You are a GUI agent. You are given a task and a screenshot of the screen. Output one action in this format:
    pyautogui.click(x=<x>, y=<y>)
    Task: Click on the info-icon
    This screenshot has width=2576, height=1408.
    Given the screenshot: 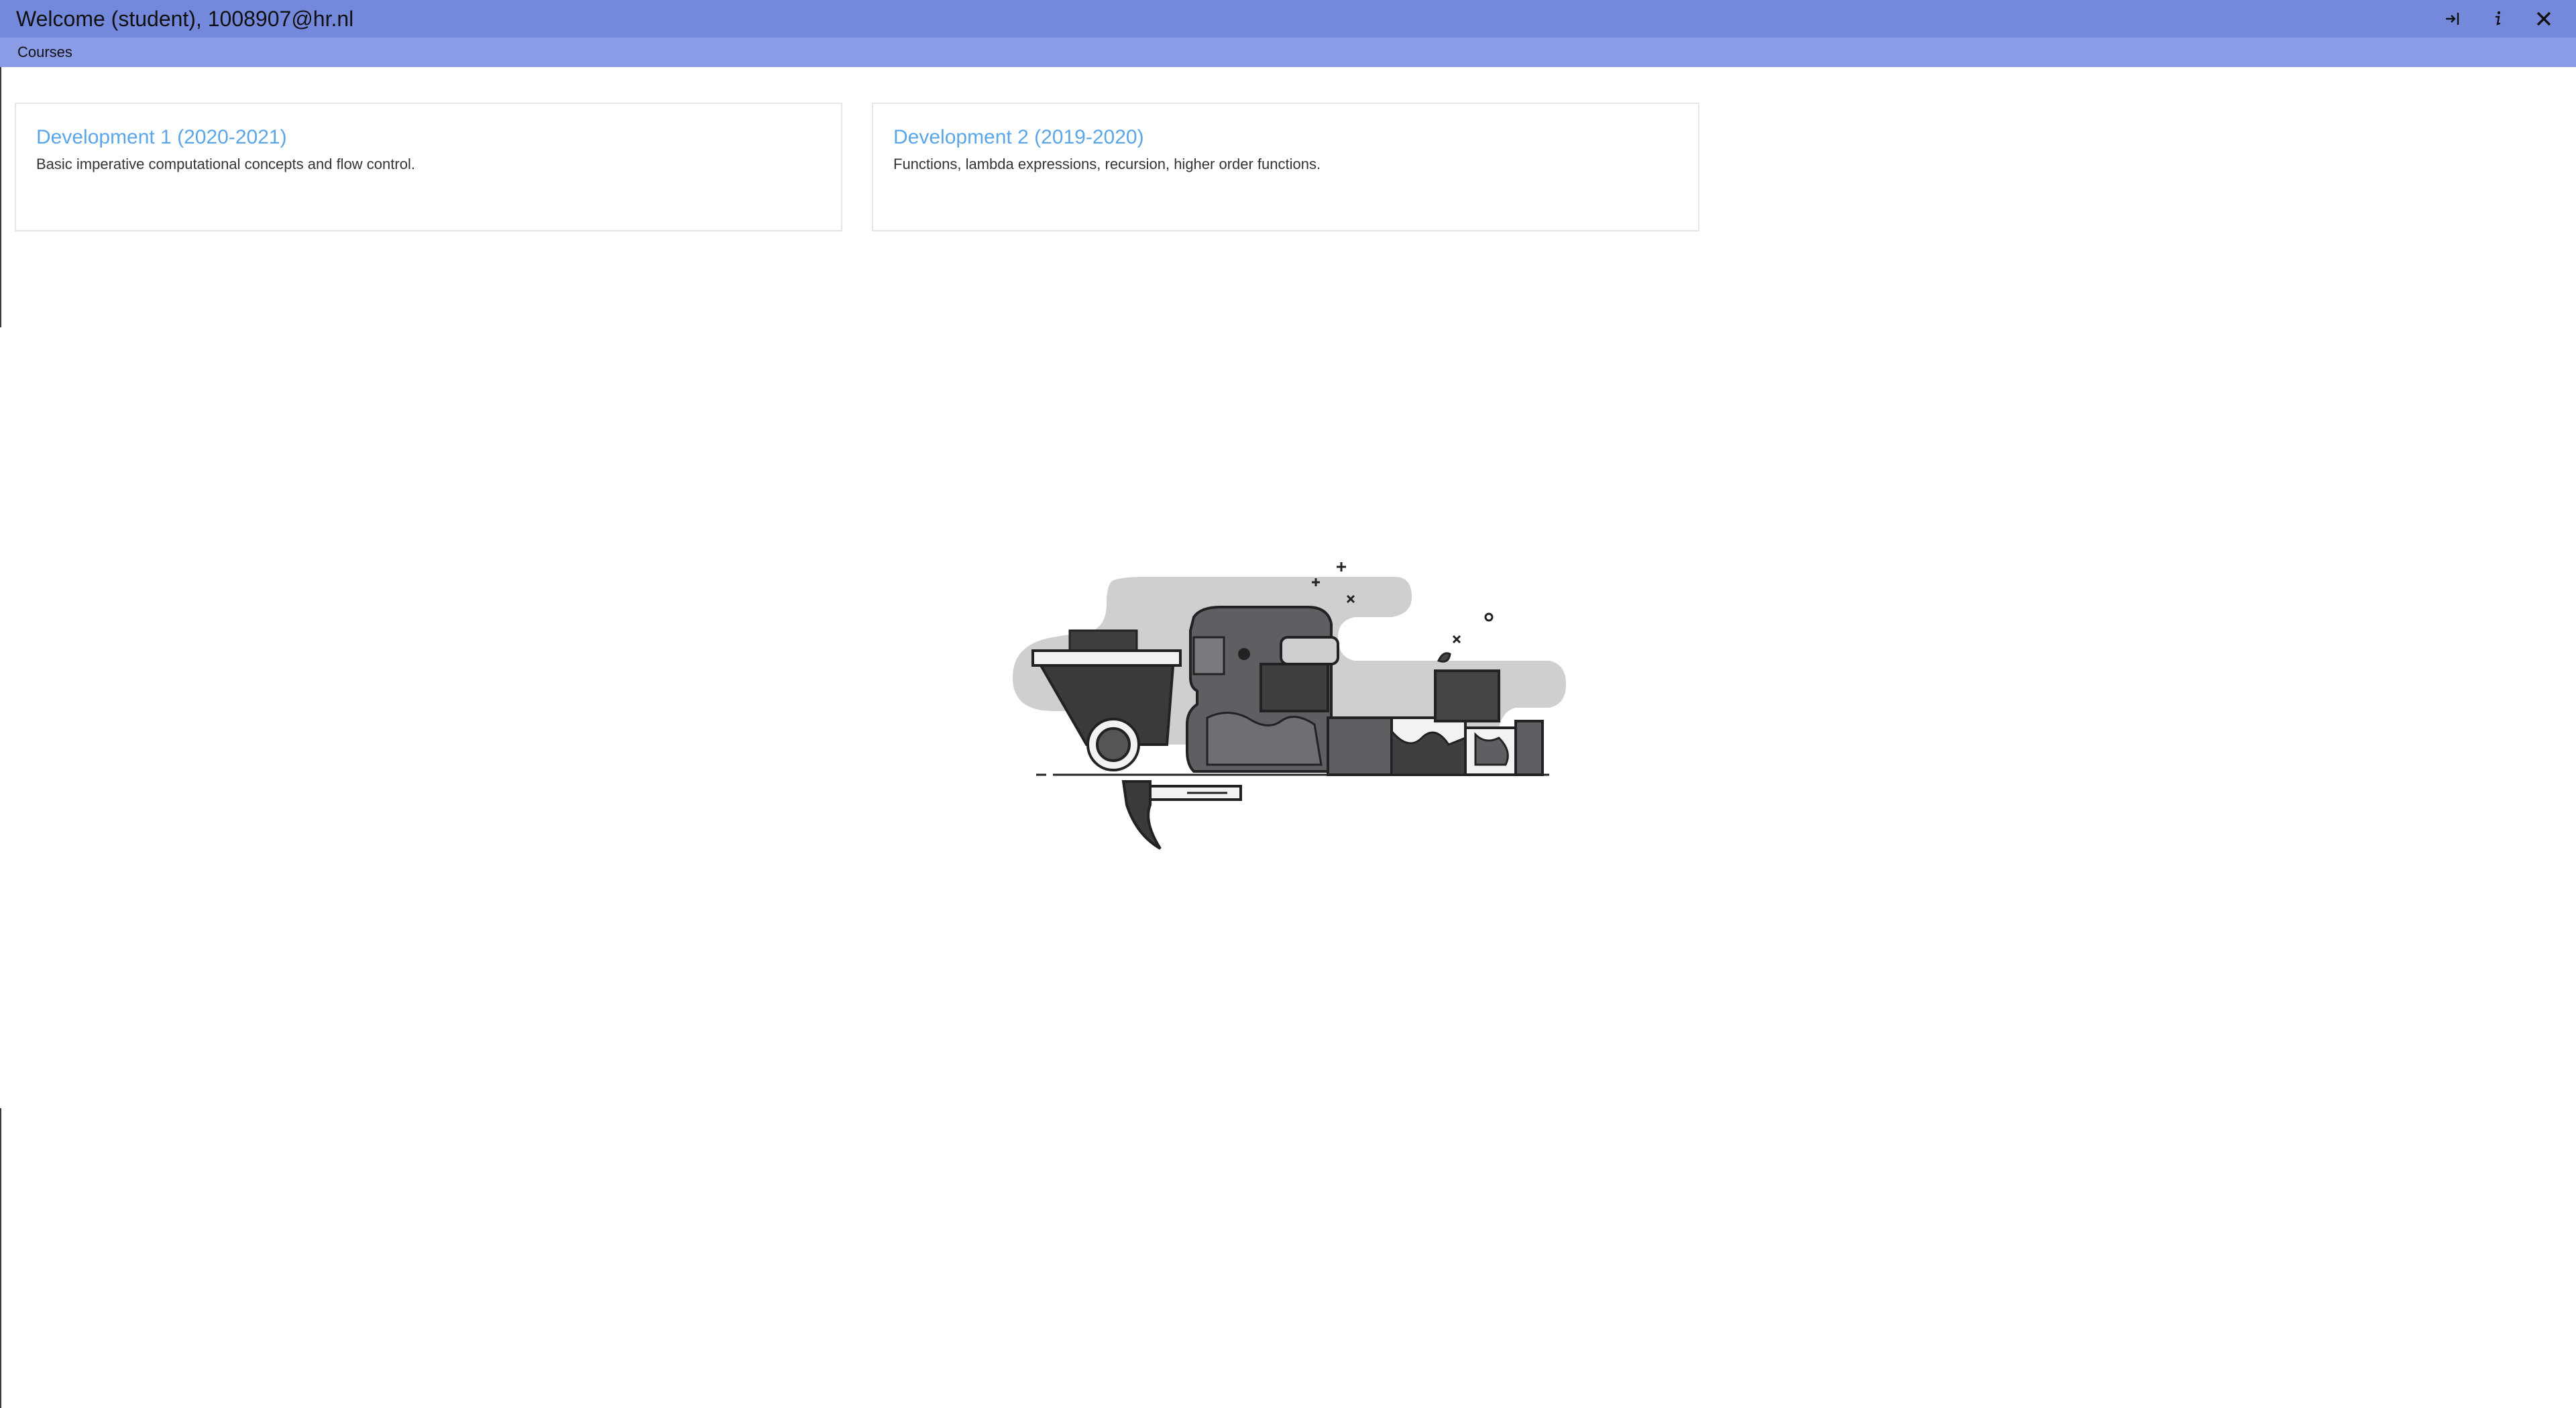 What is the action you would take?
    pyautogui.click(x=2498, y=18)
    